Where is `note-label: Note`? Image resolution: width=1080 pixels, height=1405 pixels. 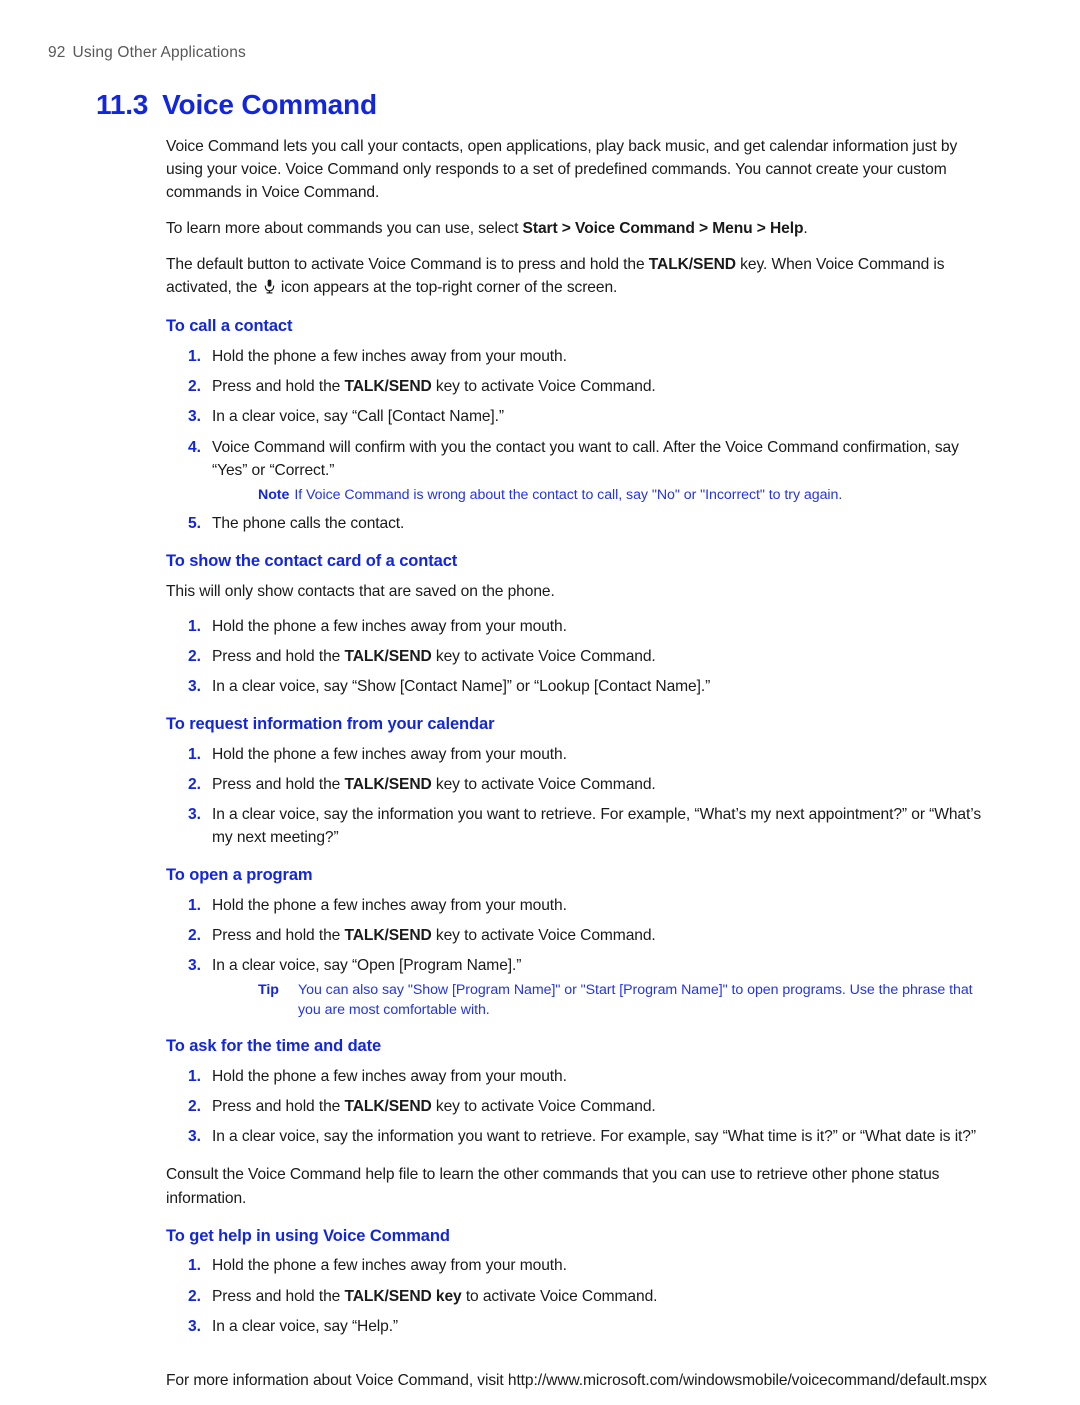 note-label: Note is located at coordinates (274, 494).